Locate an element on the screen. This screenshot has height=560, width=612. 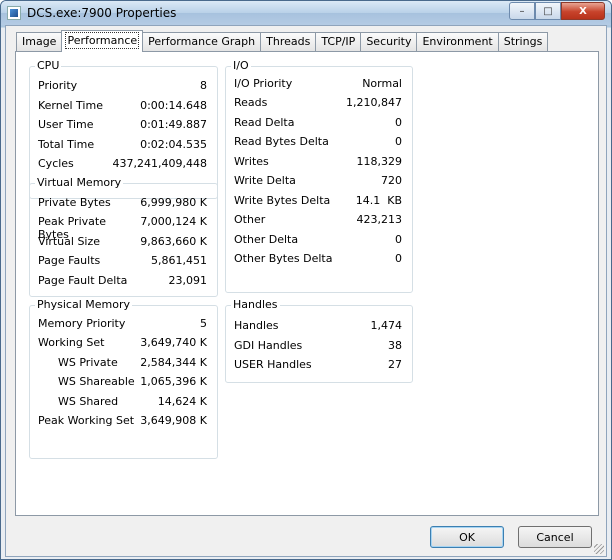
row-label: Page Fault Delta is located at coordinates (83, 280).